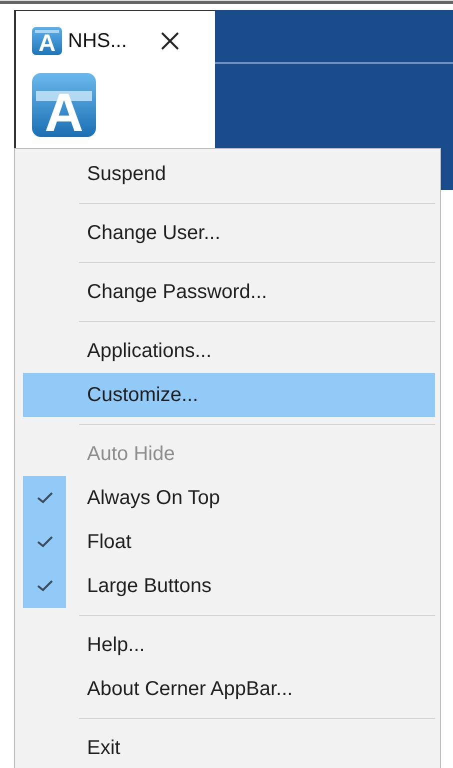 This screenshot has width=453, height=768. I want to click on menu-item: Large Buttons, so click(229, 586).